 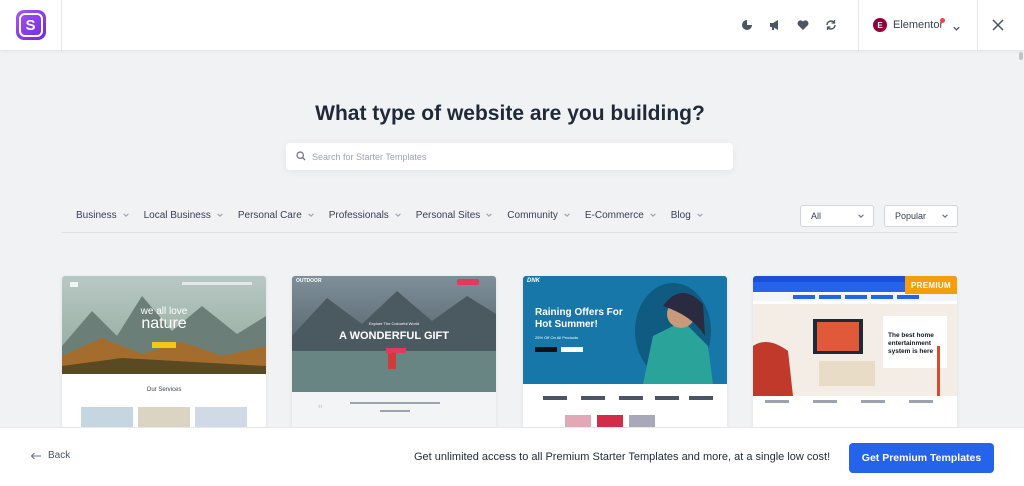 I want to click on back-label: Back, so click(x=59, y=455).